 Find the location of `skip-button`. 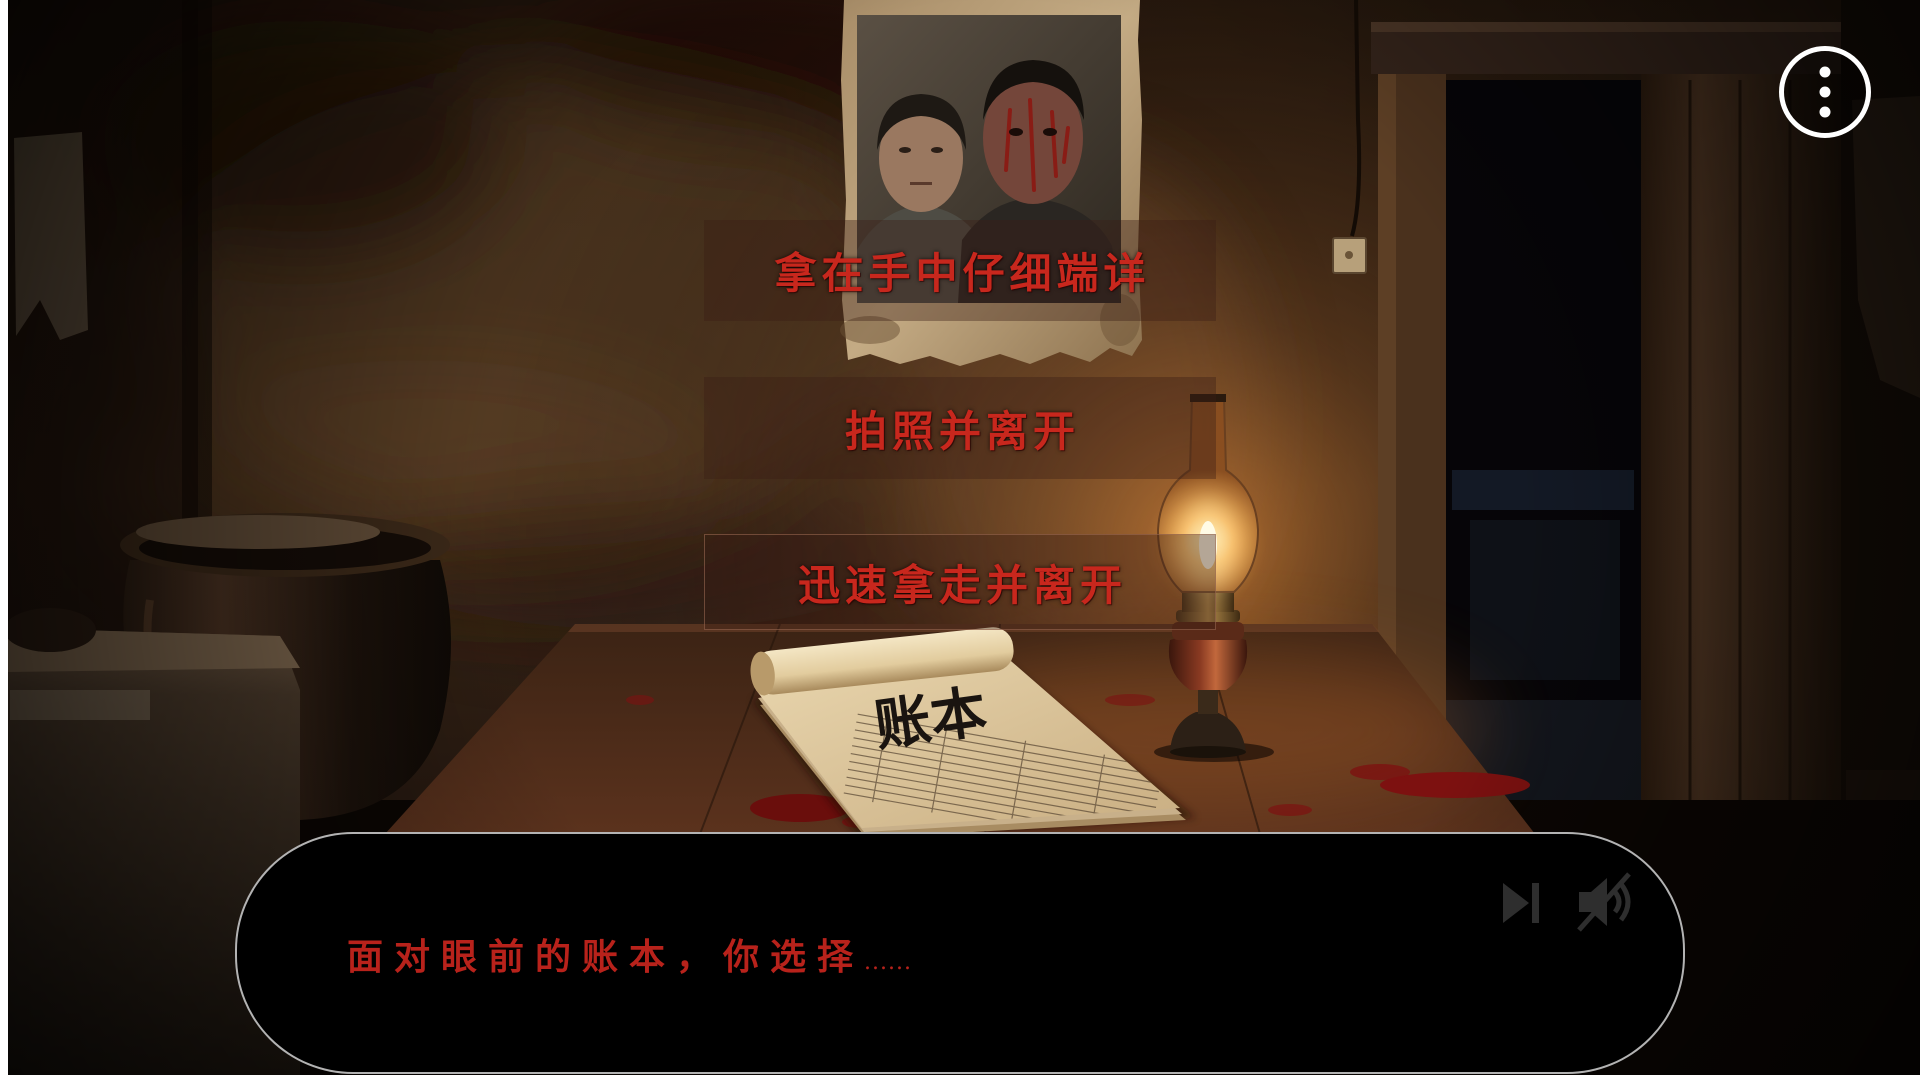

skip-button is located at coordinates (1521, 903).